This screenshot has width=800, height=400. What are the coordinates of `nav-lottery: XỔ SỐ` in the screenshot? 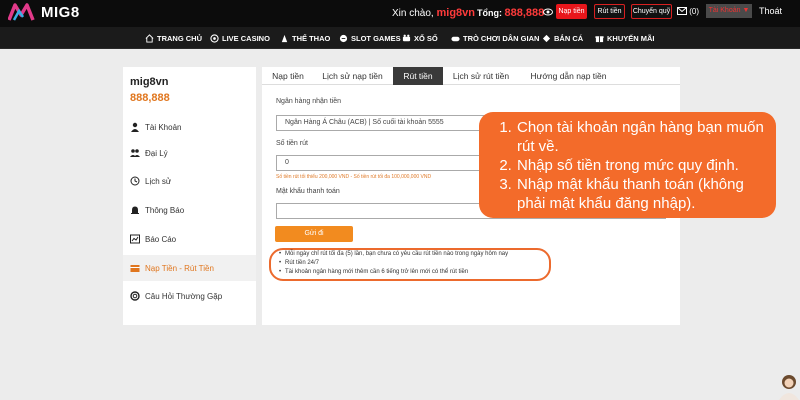 It's located at (420, 38).